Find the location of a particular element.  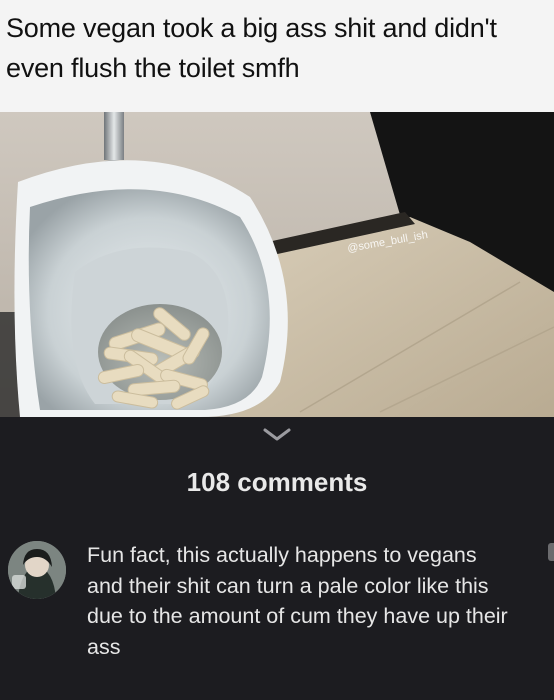

scroll-edge-indicator is located at coordinates (551, 552).